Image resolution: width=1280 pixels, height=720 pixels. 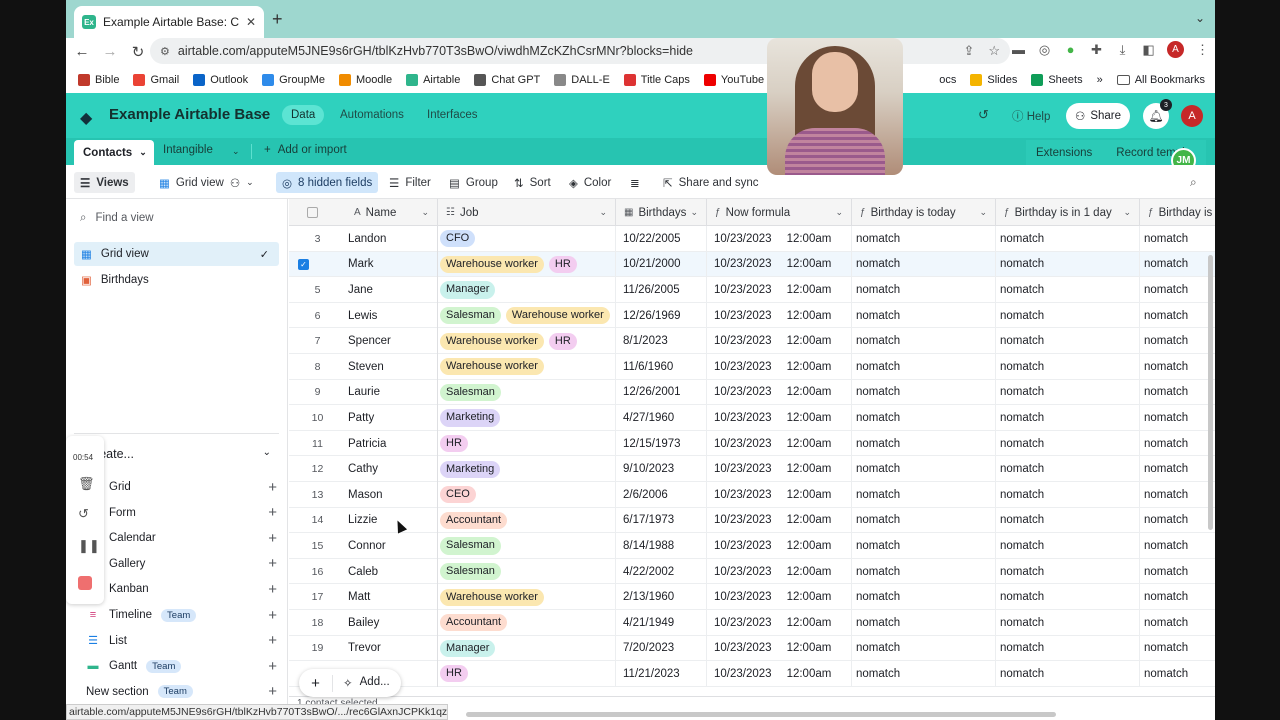 I want to click on stop-icon, so click(x=85, y=583).